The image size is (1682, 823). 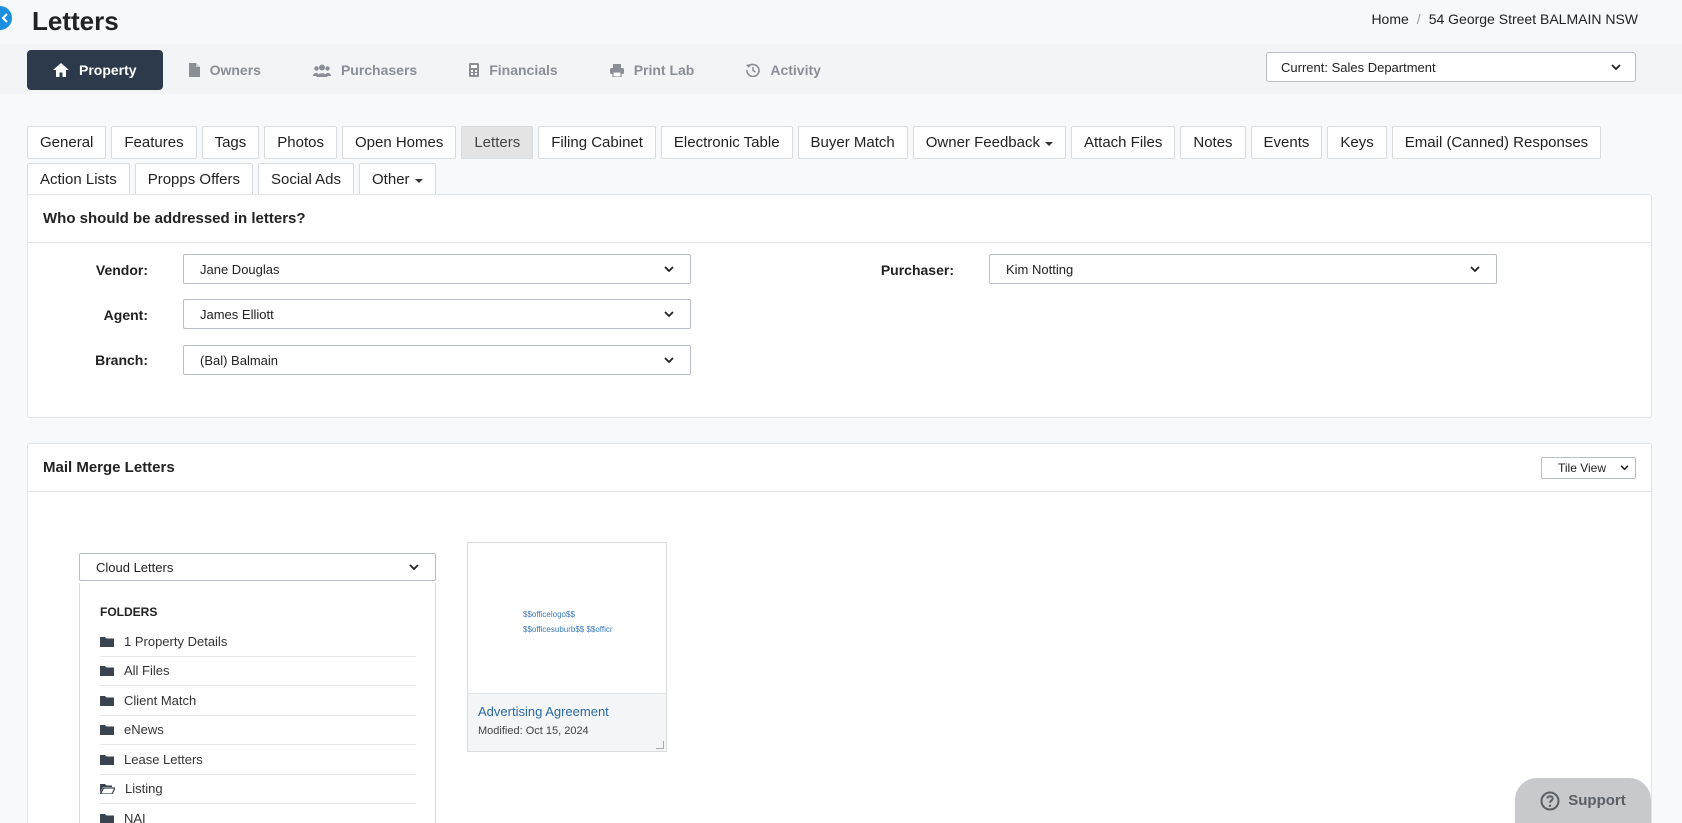 I want to click on folders-title: FOLDERS, so click(x=129, y=612).